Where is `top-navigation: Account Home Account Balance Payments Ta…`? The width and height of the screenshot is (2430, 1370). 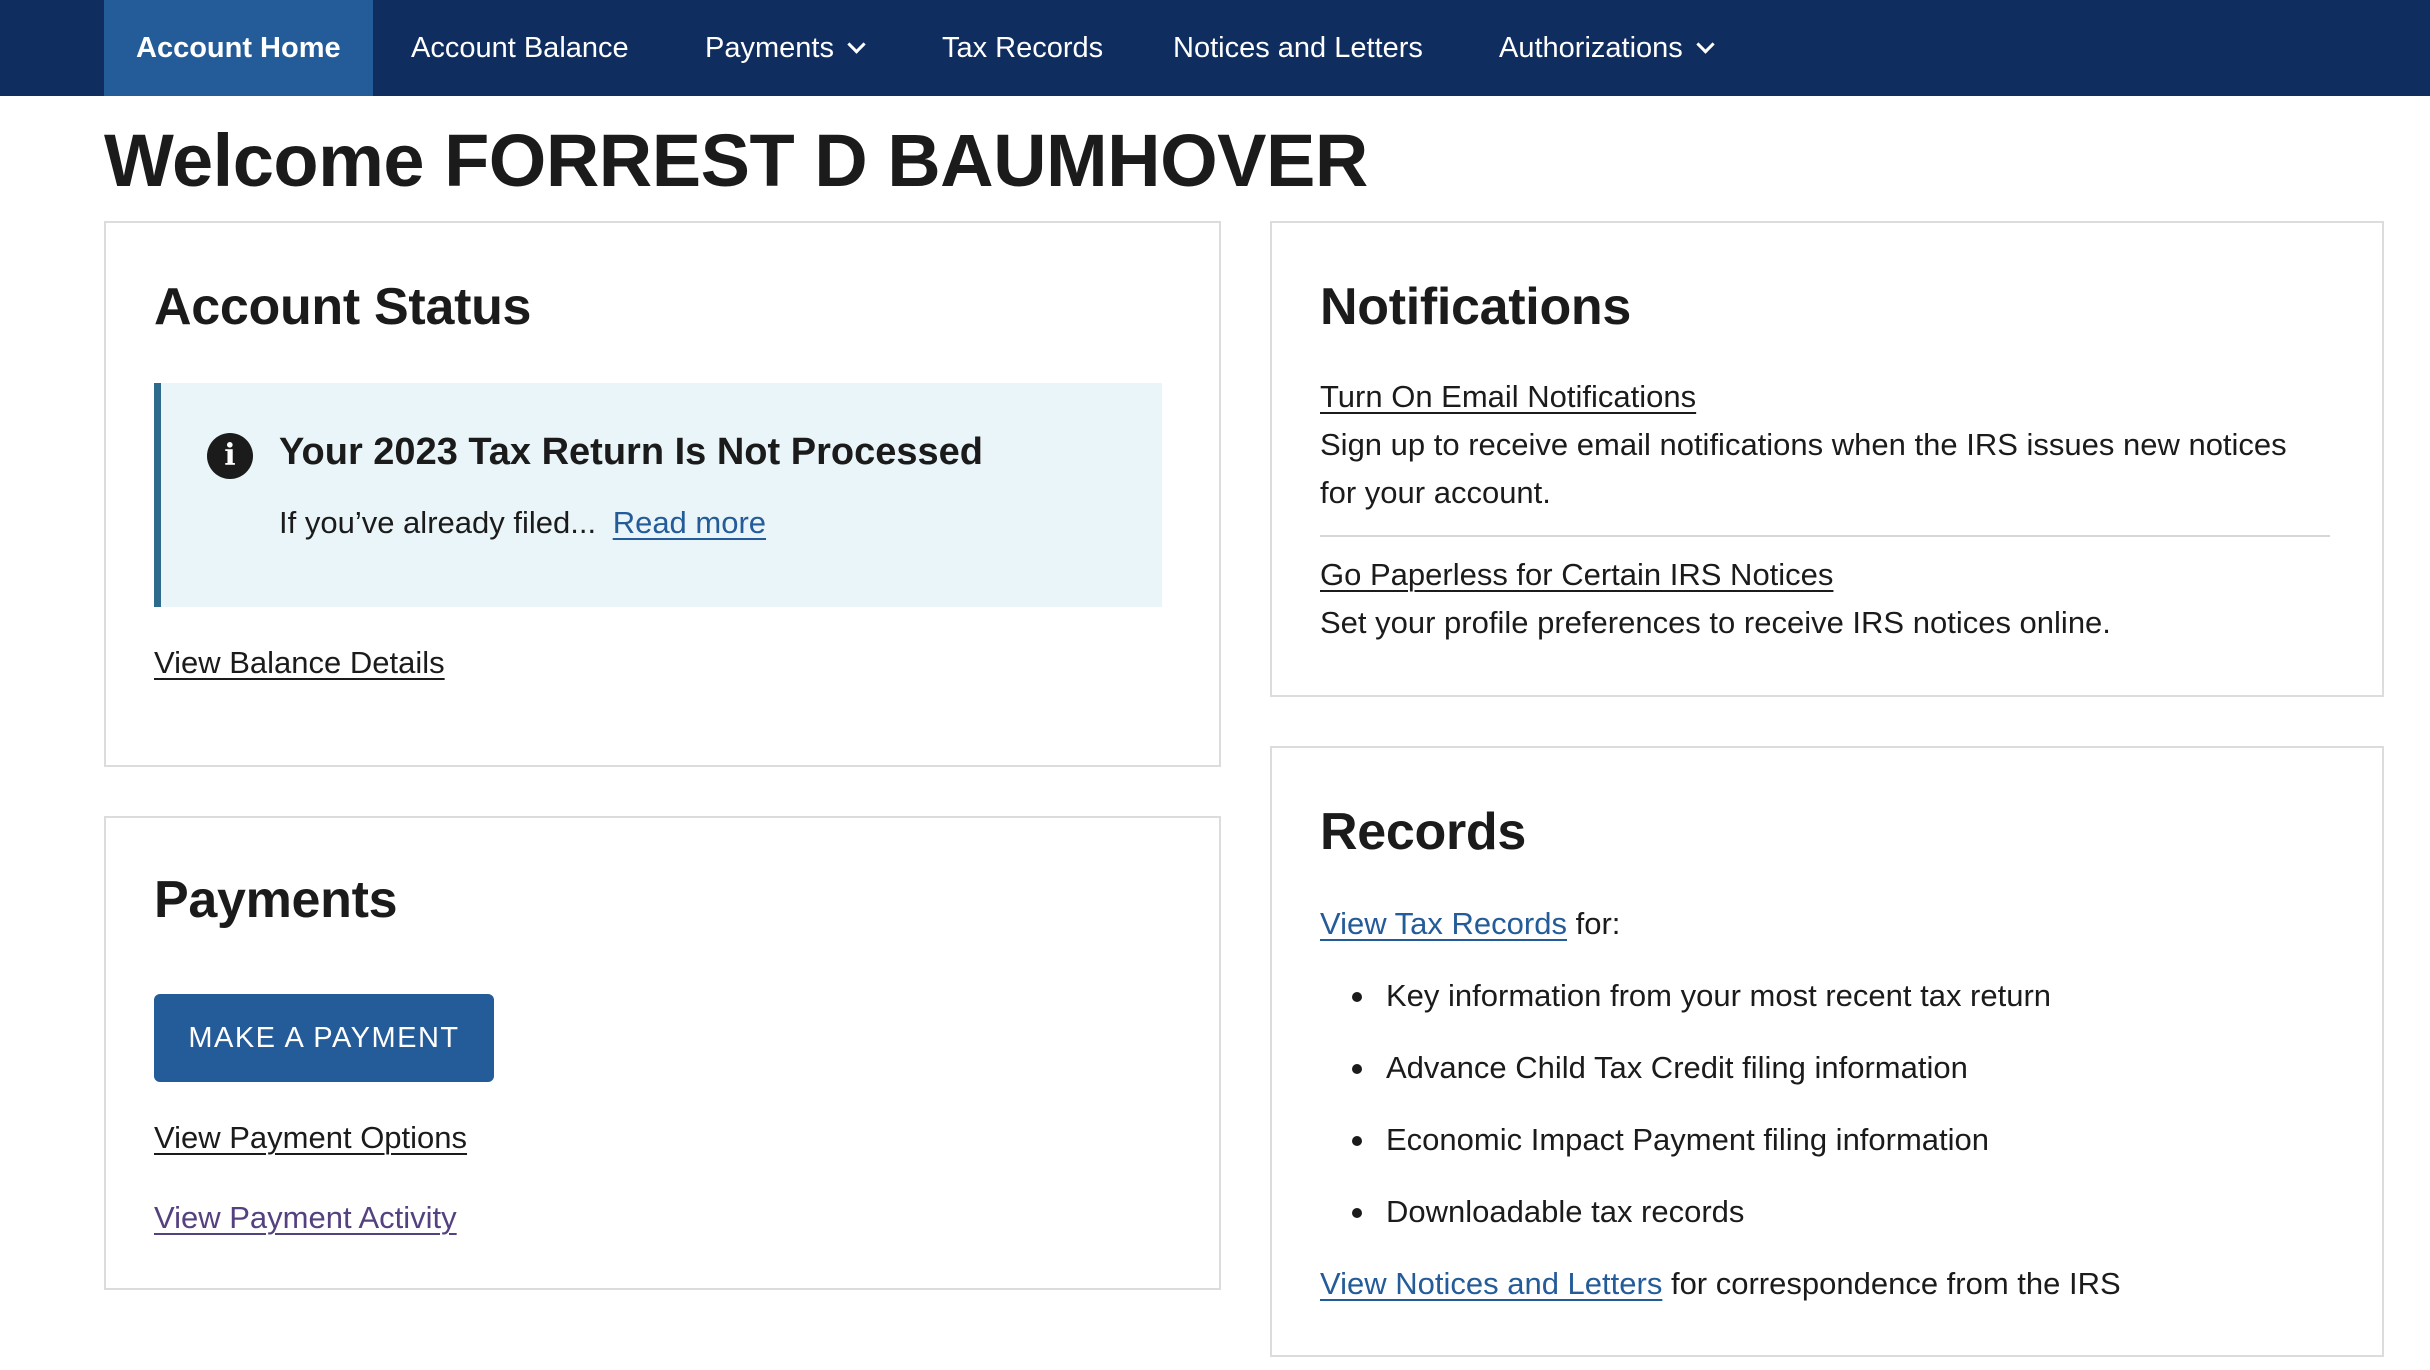
top-navigation: Account Home Account Balance Payments Ta… is located at coordinates (1215, 48).